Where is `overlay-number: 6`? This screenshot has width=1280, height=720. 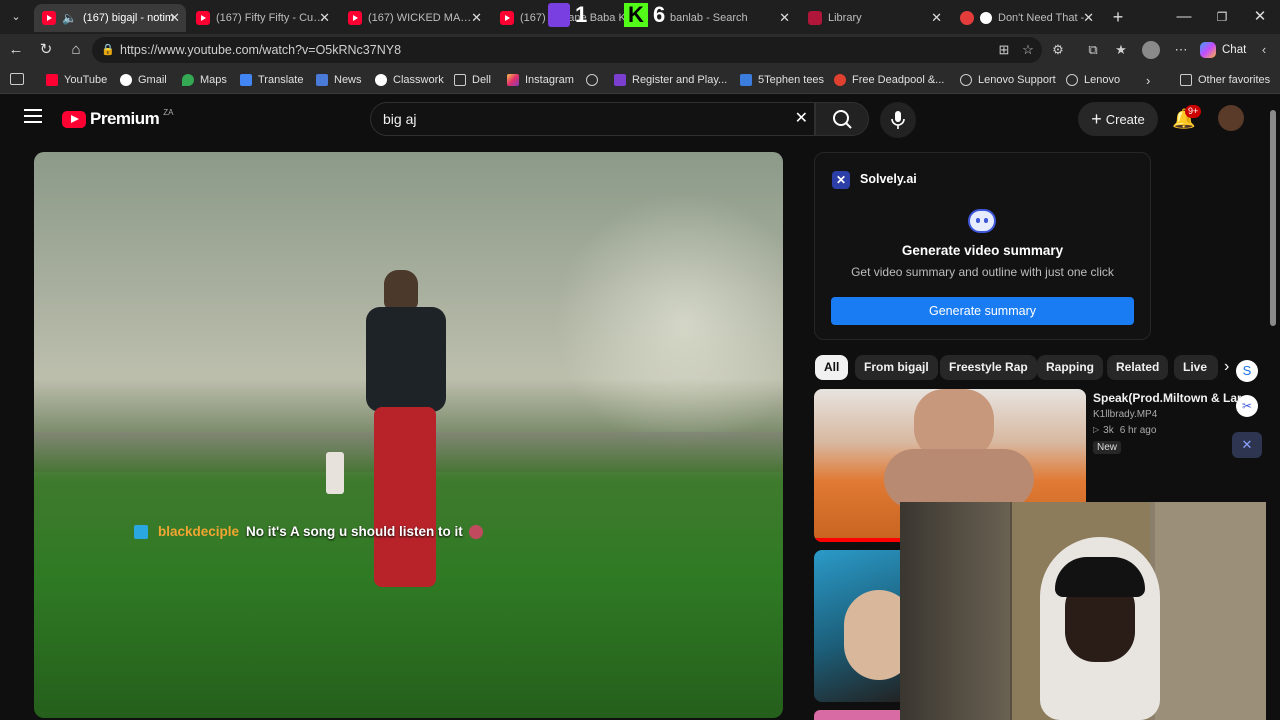 overlay-number: 6 is located at coordinates (659, 14).